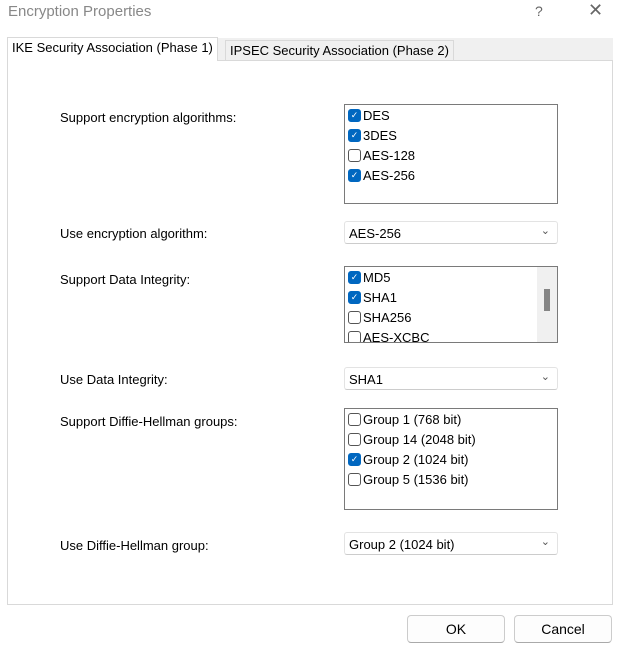  I want to click on support-encryption-label: Support encryption algorithms:, so click(148, 117).